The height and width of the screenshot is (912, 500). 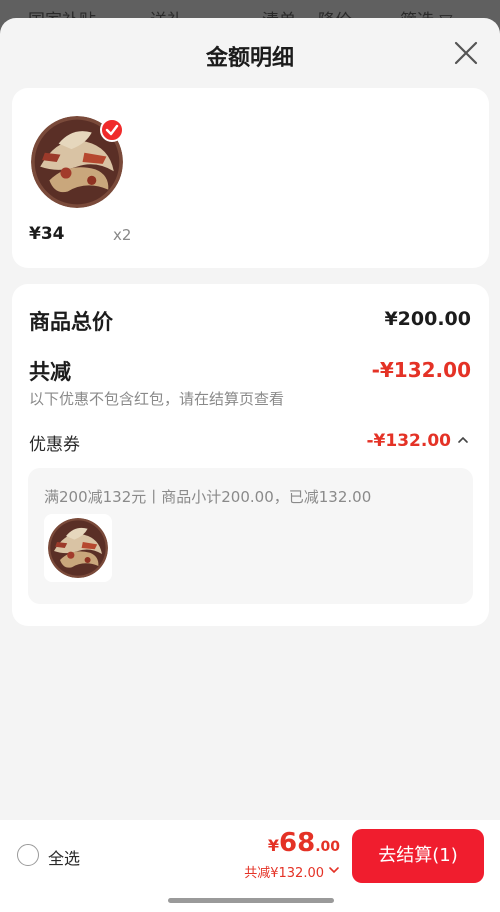 What do you see at coordinates (334, 870) in the screenshot?
I see `chevron-down-icon` at bounding box center [334, 870].